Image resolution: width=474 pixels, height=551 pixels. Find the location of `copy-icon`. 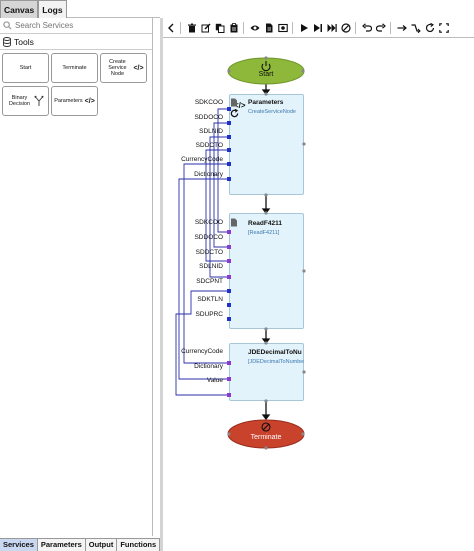

copy-icon is located at coordinates (219, 28).